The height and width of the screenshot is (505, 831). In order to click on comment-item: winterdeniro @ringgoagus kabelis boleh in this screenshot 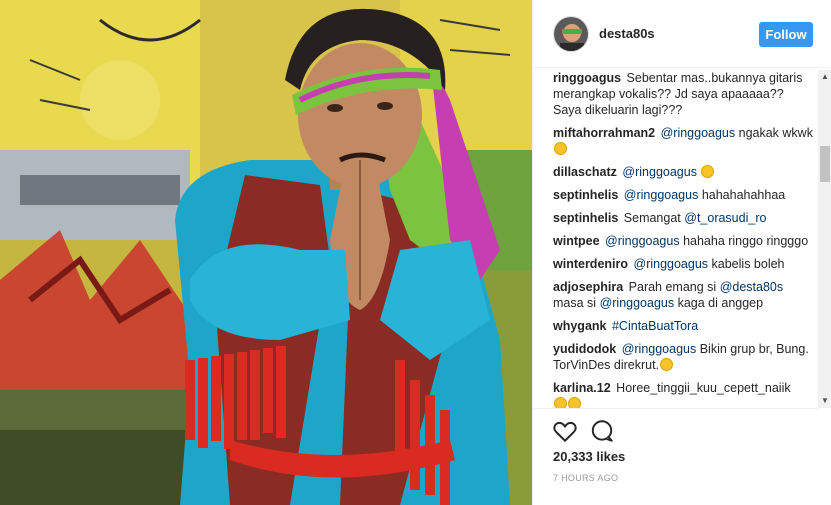, I will do `click(683, 264)`.